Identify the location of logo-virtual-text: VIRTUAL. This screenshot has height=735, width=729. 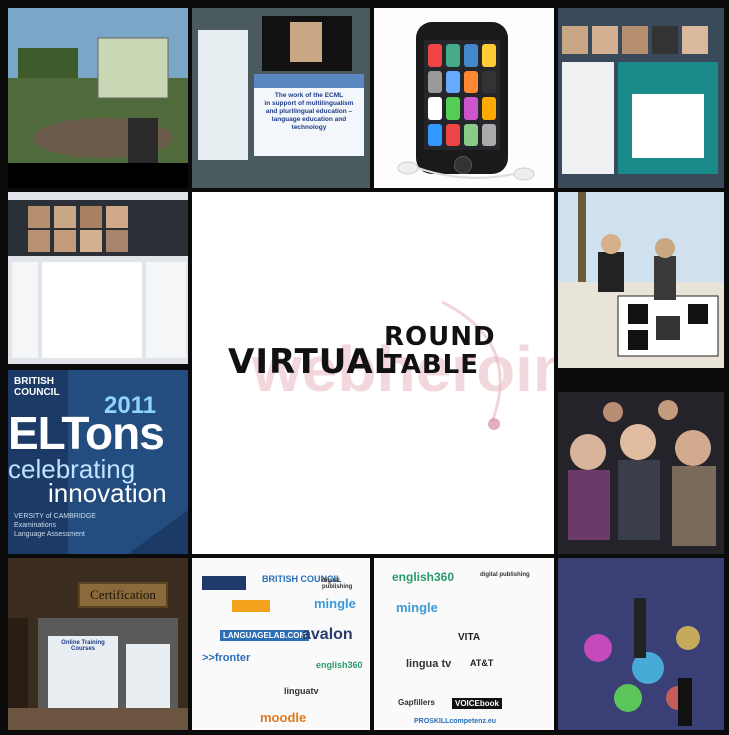
(312, 362).